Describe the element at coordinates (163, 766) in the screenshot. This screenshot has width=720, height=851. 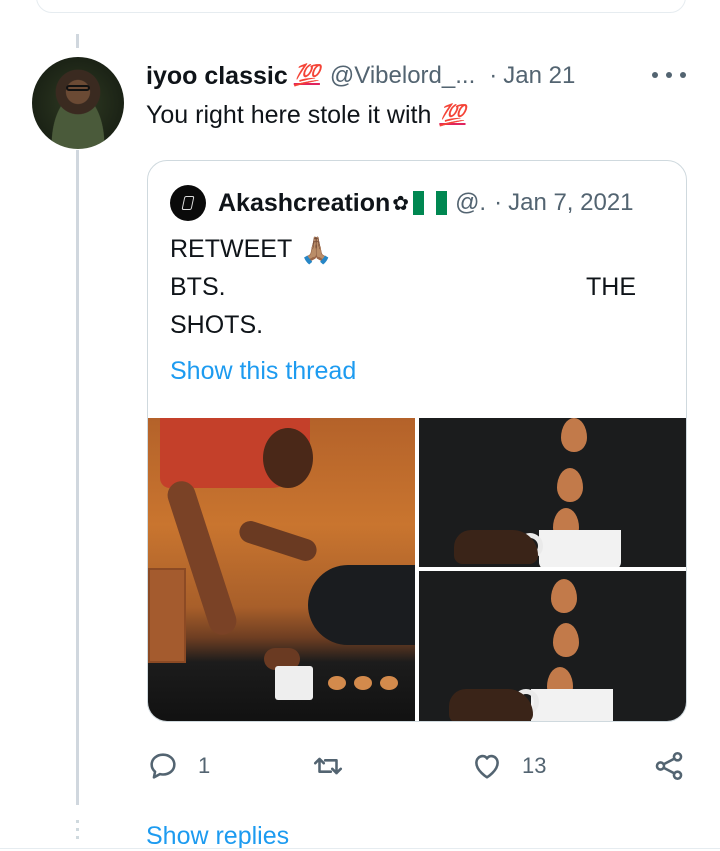
I see `reply-icon` at that location.